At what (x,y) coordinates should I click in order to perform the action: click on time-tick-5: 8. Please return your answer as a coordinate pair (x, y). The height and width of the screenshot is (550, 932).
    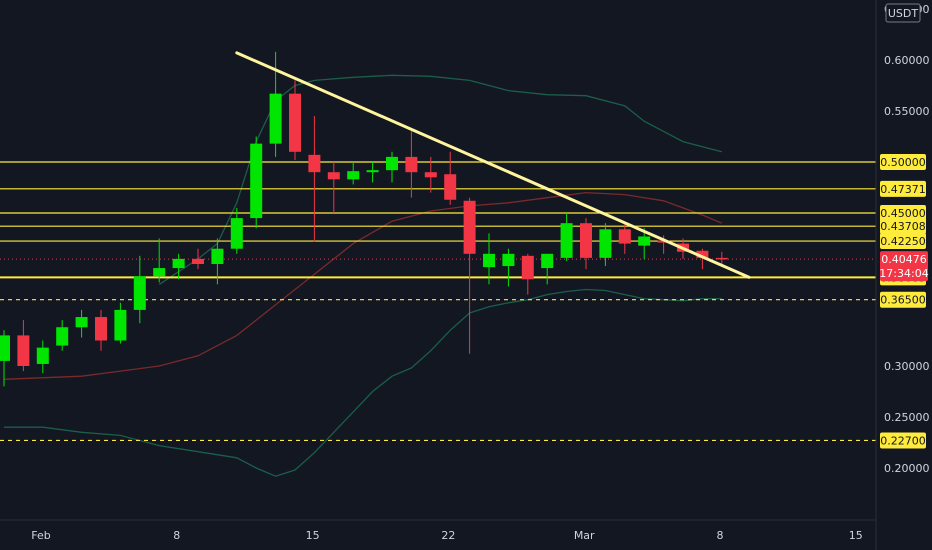
    Looking at the image, I should click on (720, 535).